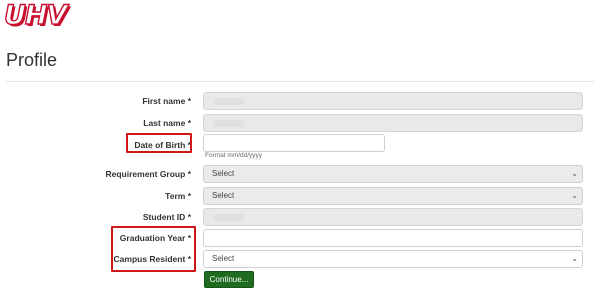 The image size is (600, 300). What do you see at coordinates (393, 123) in the screenshot?
I see `last-name-field` at bounding box center [393, 123].